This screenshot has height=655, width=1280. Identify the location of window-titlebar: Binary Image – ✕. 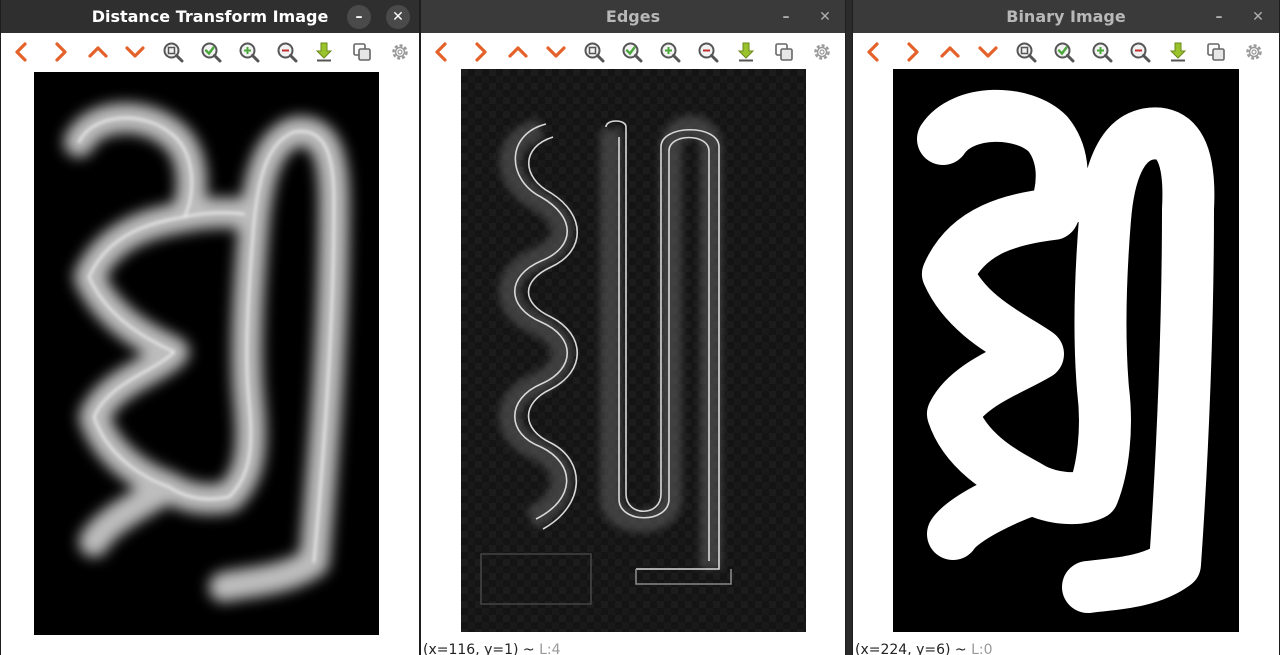
(1066, 16).